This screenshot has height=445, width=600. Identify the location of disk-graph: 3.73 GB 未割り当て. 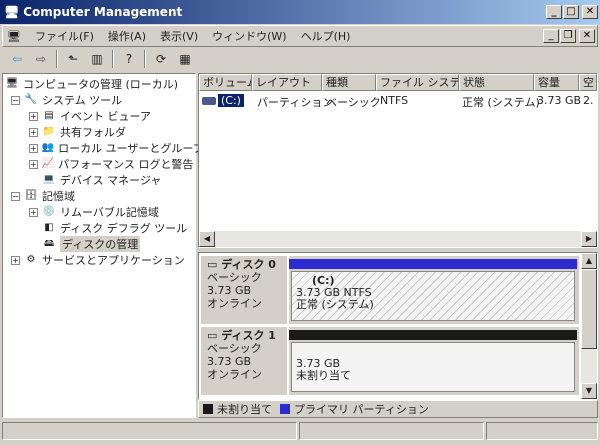
(434, 361).